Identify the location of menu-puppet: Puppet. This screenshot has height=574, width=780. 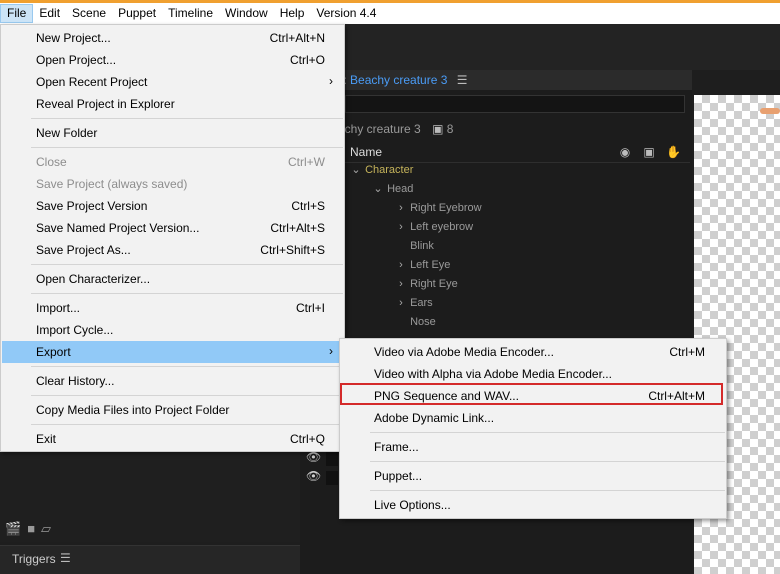
(137, 13).